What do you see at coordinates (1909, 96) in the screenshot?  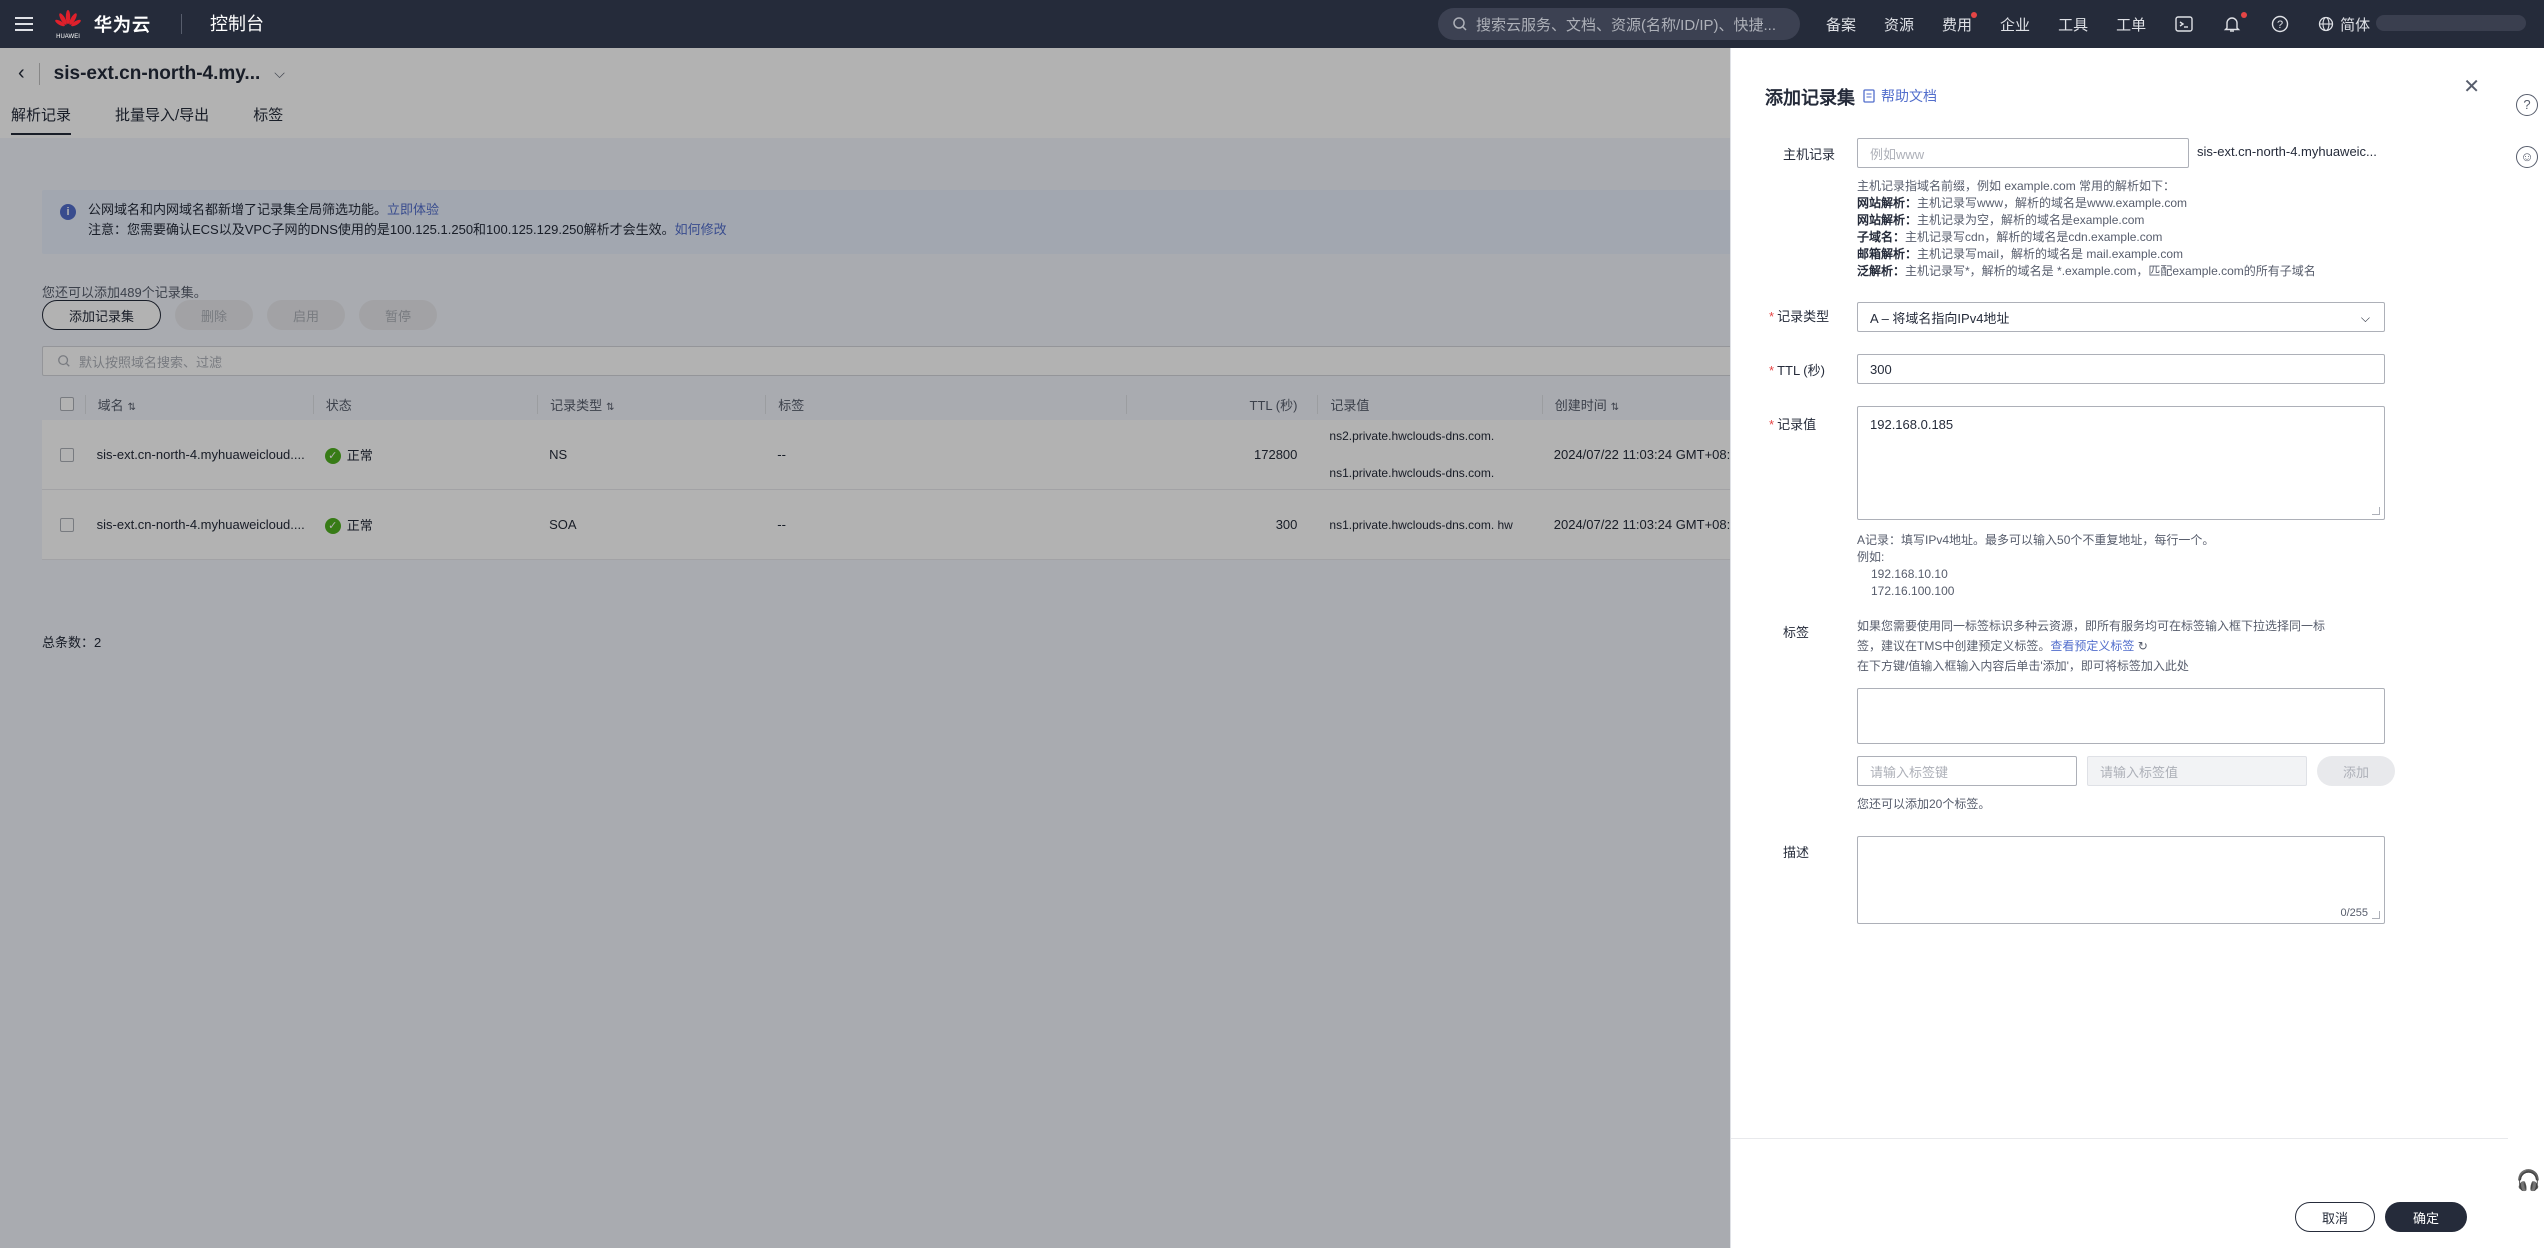 I see `help-doc-label: 帮助文档` at bounding box center [1909, 96].